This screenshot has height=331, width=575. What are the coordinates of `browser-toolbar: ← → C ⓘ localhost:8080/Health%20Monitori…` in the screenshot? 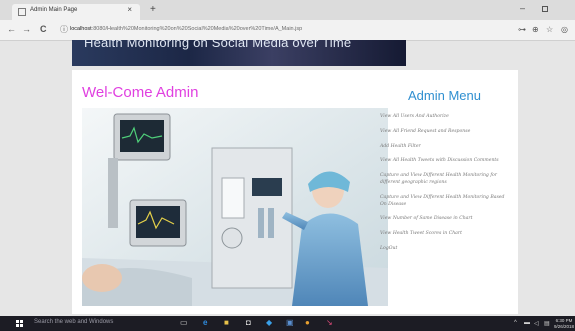 It's located at (287, 30).